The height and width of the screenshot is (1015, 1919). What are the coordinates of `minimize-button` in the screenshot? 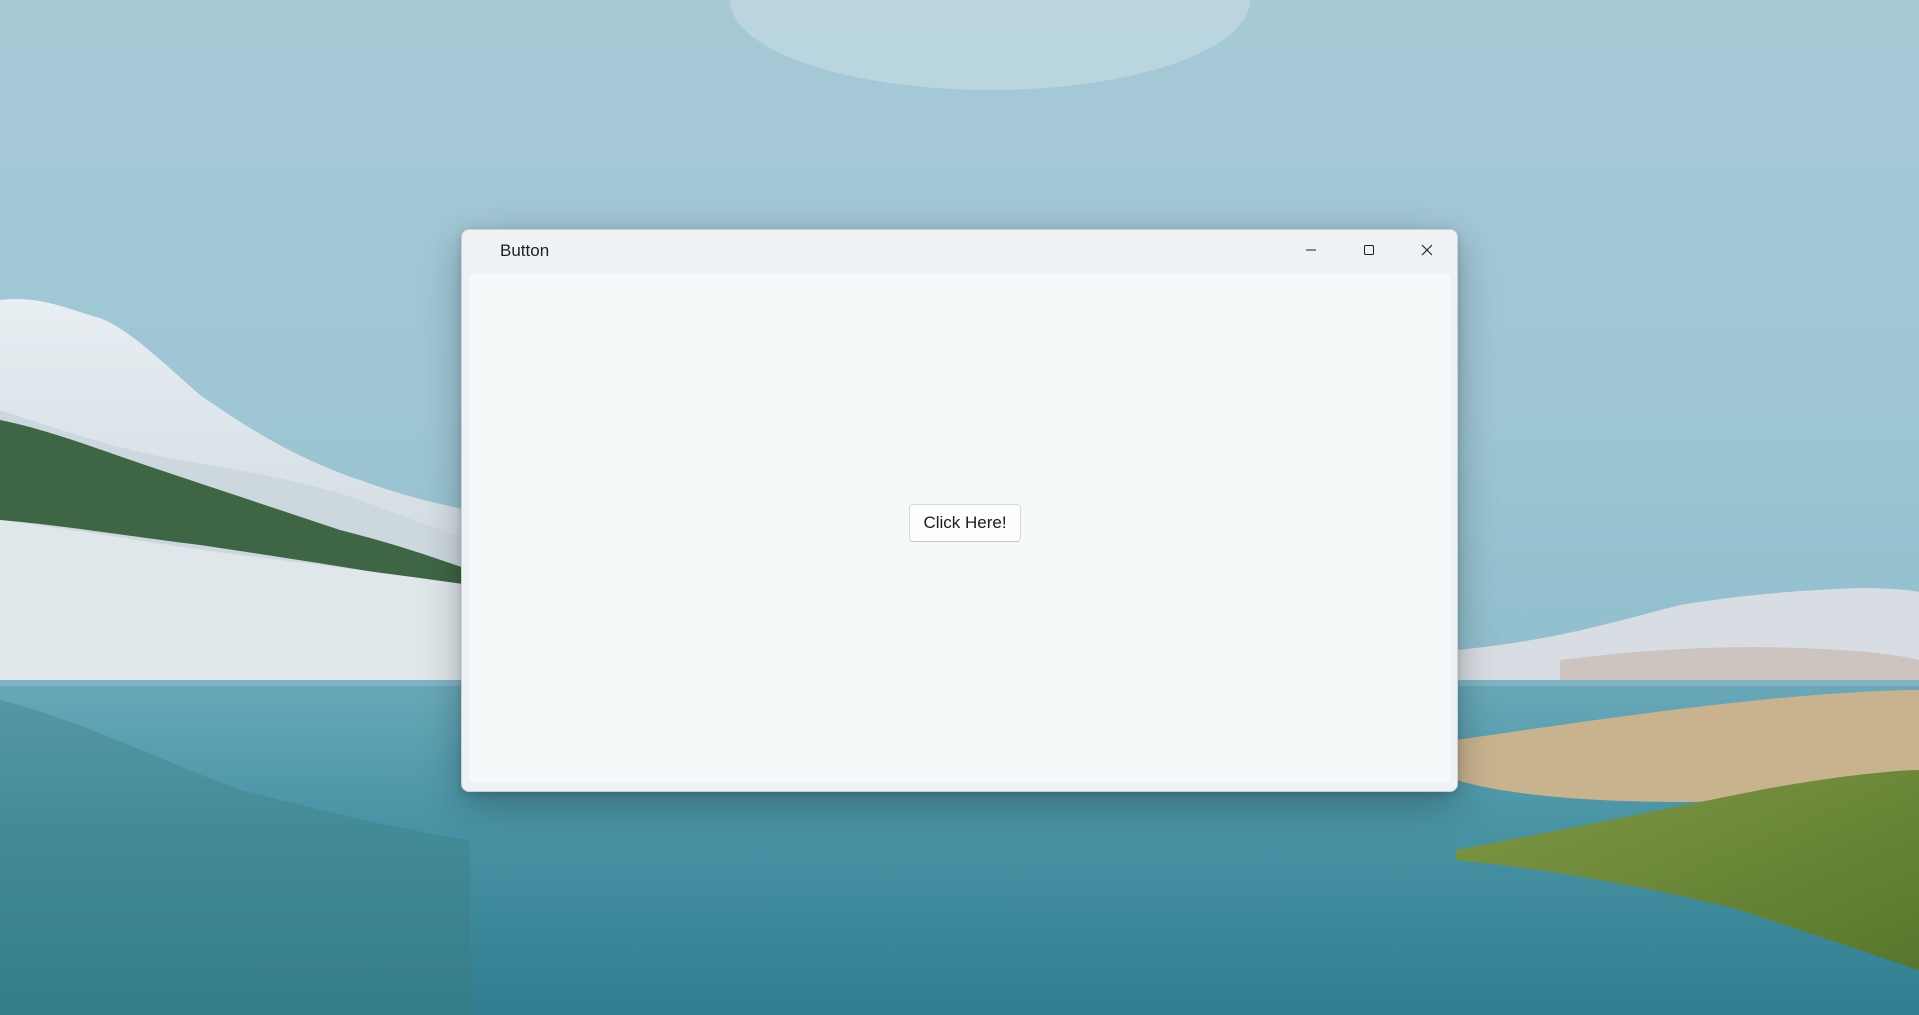 It's located at (1311, 250).